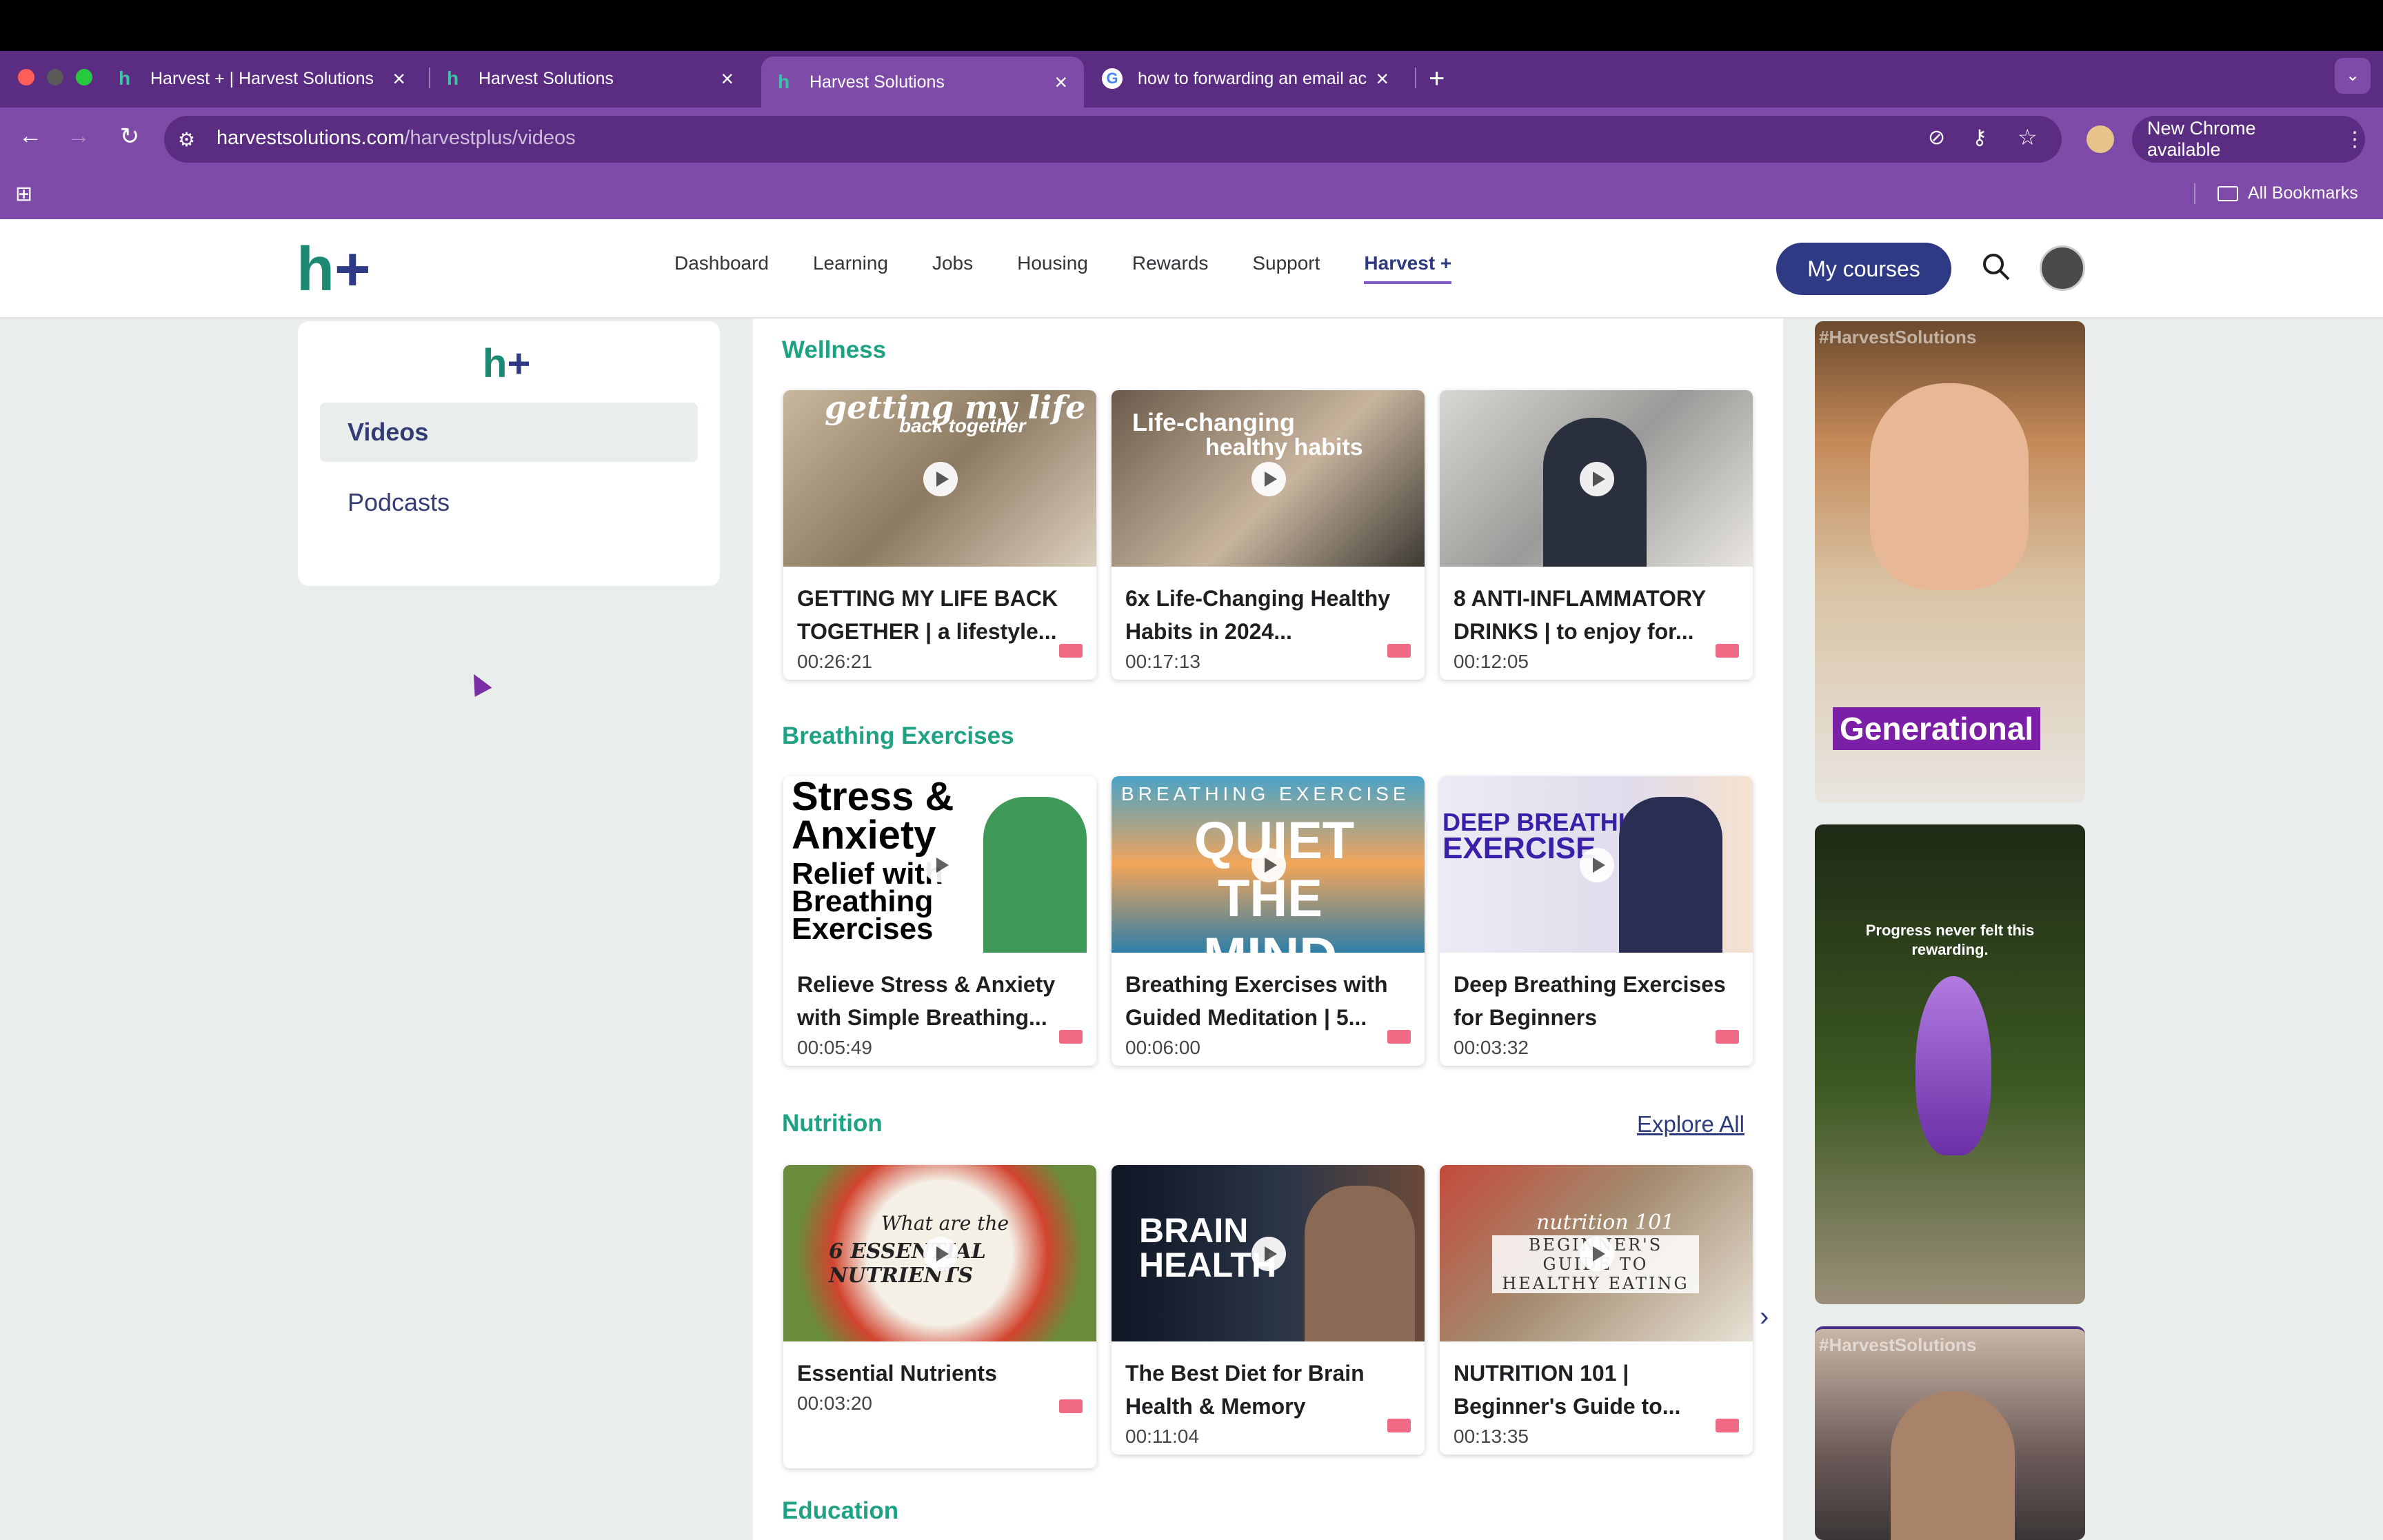 This screenshot has height=1540, width=2383. I want to click on video-duration: 00:17:13, so click(1162, 662).